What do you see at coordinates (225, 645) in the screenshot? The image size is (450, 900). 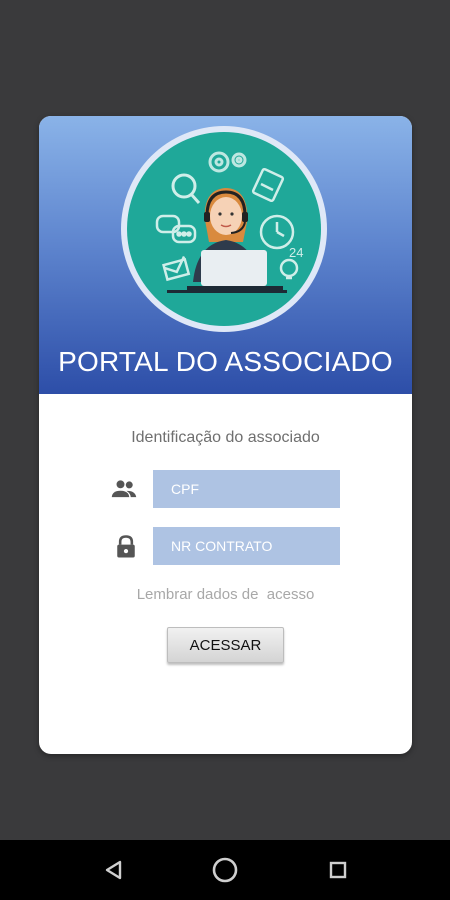 I see `access-button: ACESSAR` at bounding box center [225, 645].